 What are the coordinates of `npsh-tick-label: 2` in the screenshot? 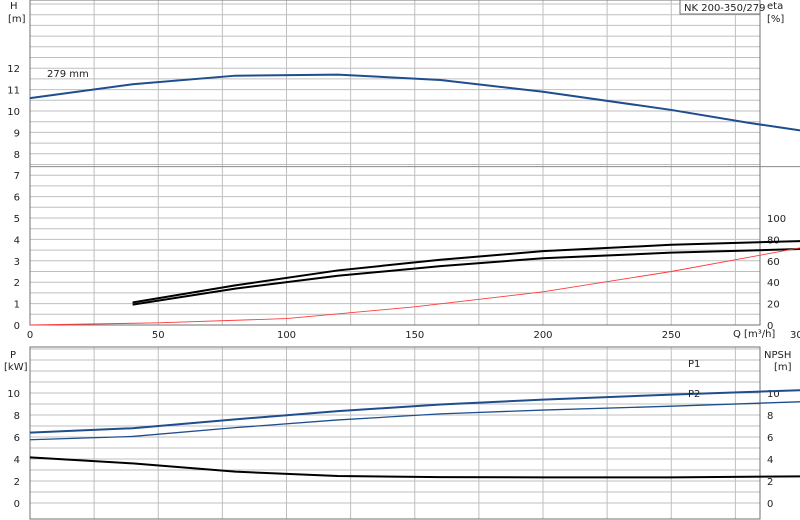 It's located at (770, 482).